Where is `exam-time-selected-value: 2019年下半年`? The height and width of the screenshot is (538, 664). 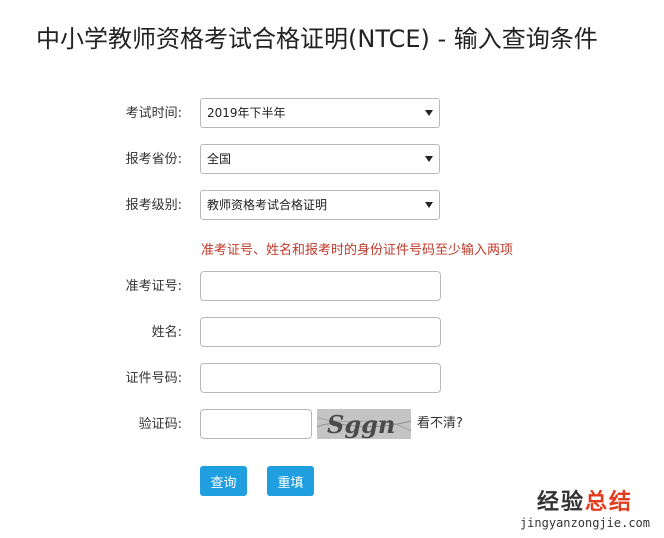 exam-time-selected-value: 2019年下半年 is located at coordinates (246, 113).